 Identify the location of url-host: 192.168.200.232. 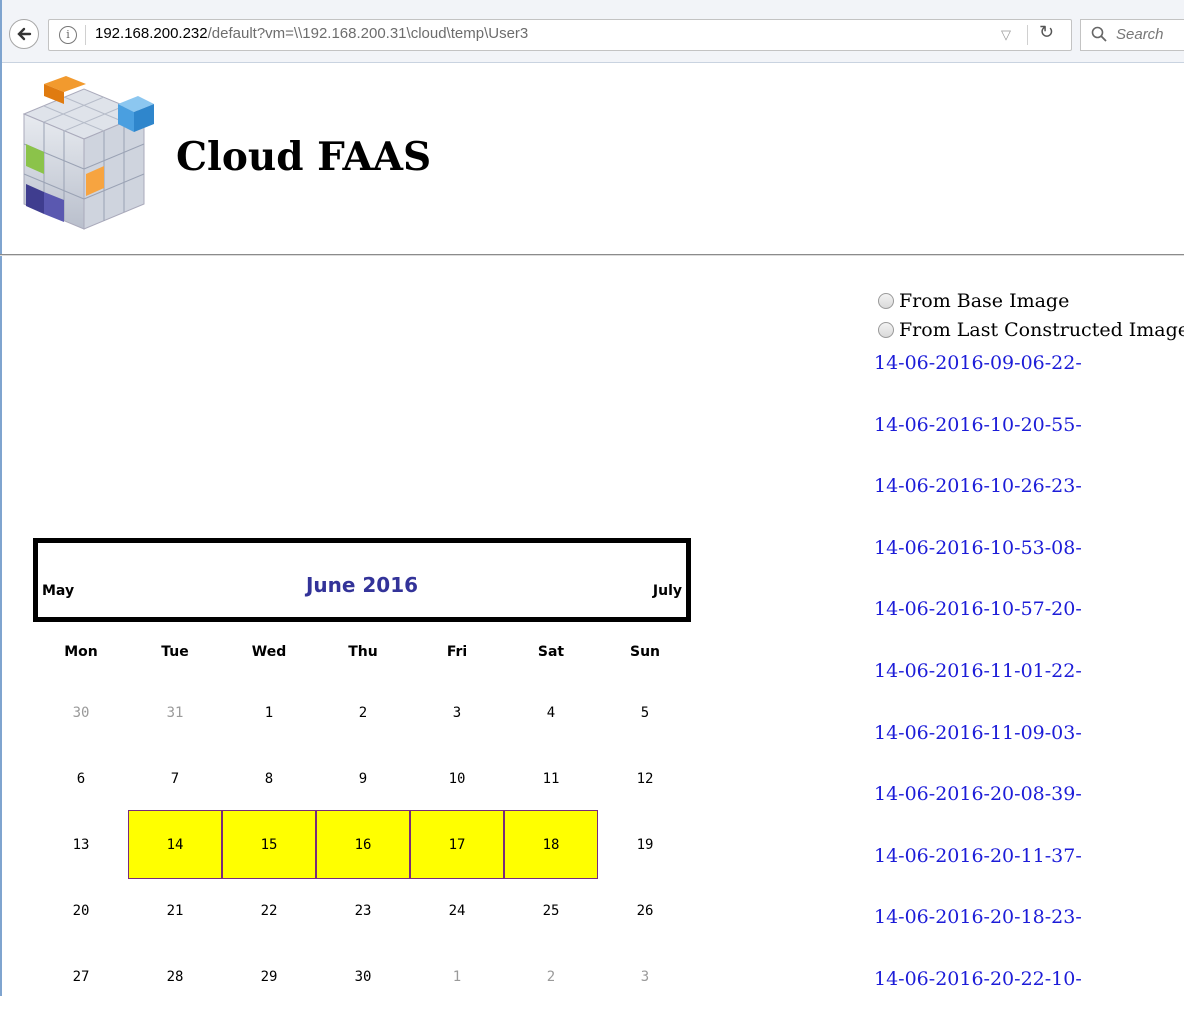
(151, 33).